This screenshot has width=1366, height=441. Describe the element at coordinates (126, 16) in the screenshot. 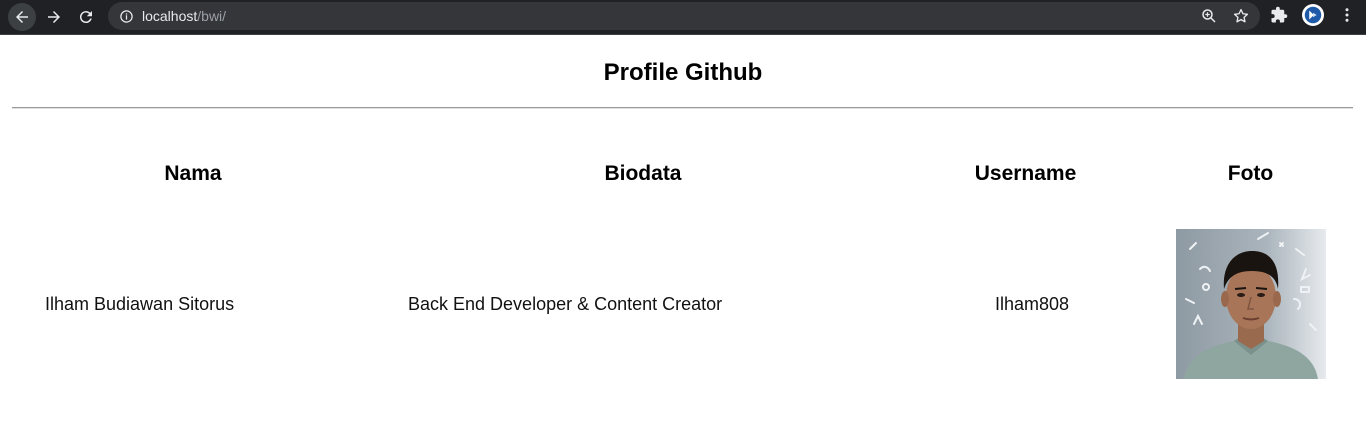

I see `info-icon` at that location.